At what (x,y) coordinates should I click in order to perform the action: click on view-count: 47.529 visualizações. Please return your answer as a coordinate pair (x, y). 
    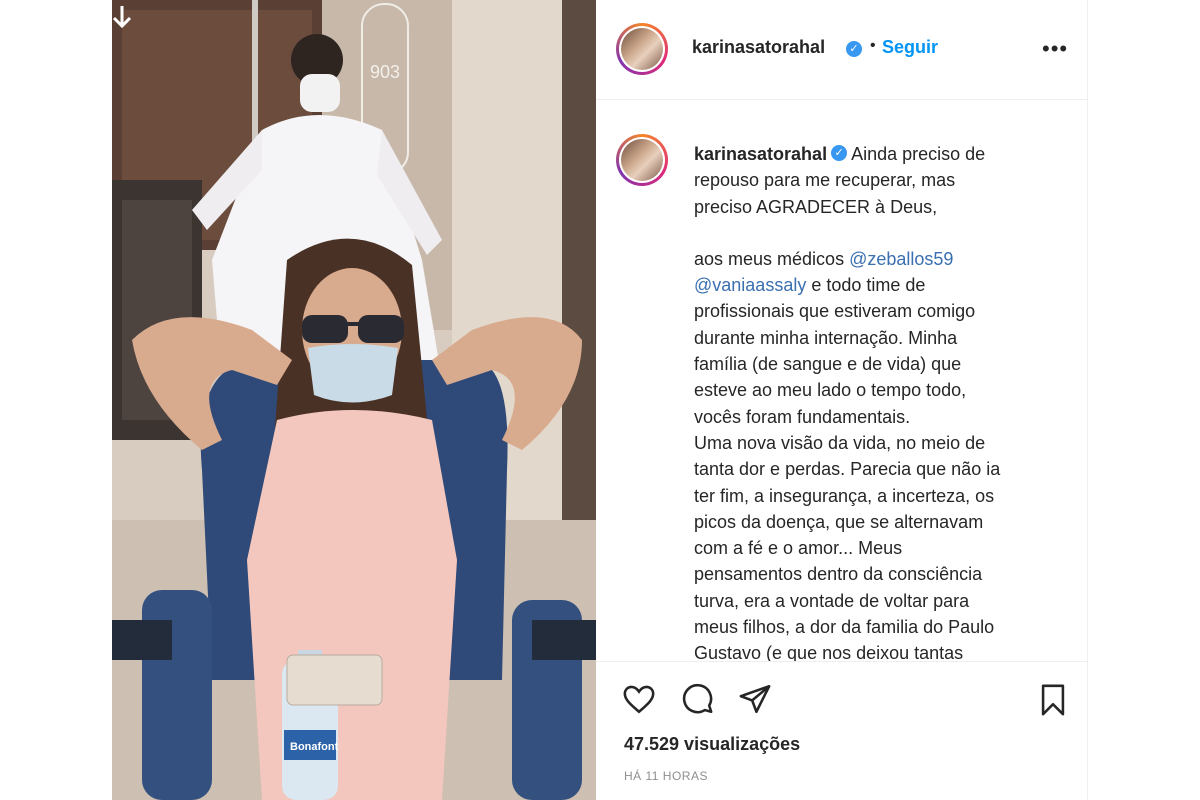
    Looking at the image, I should click on (712, 744).